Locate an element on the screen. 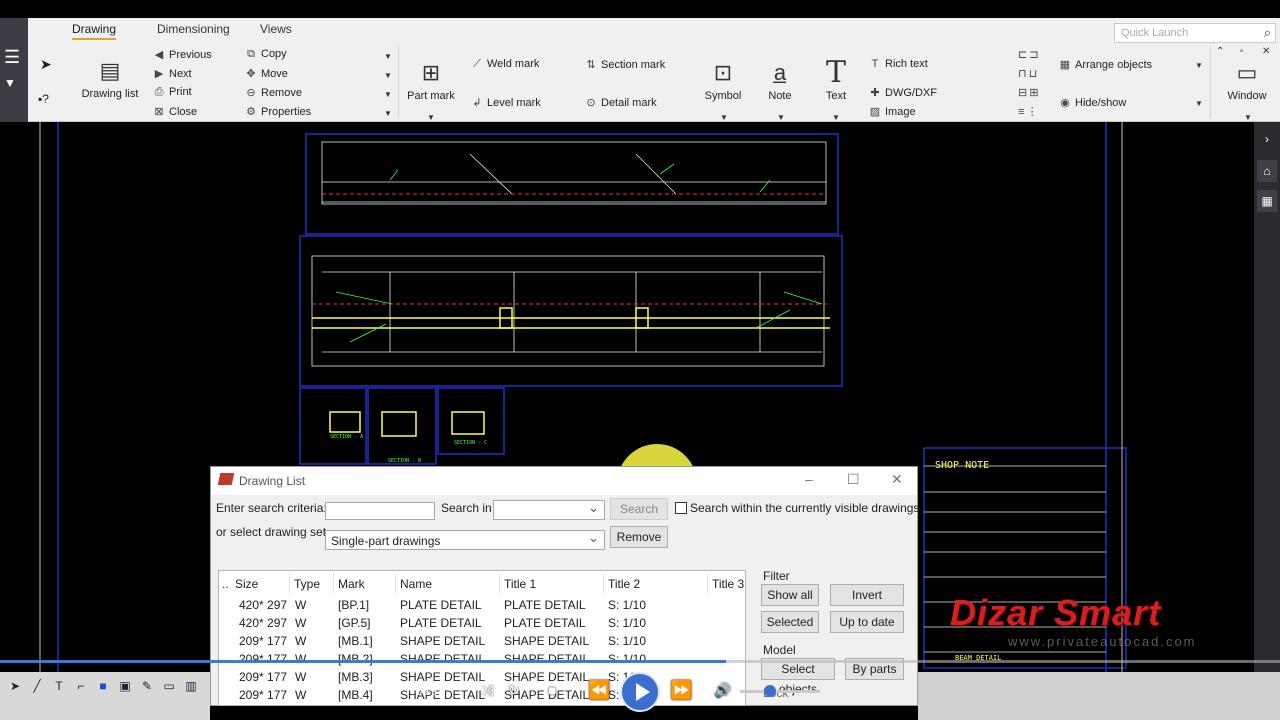  player-repeat-icon: ↻ is located at coordinates (514, 690).